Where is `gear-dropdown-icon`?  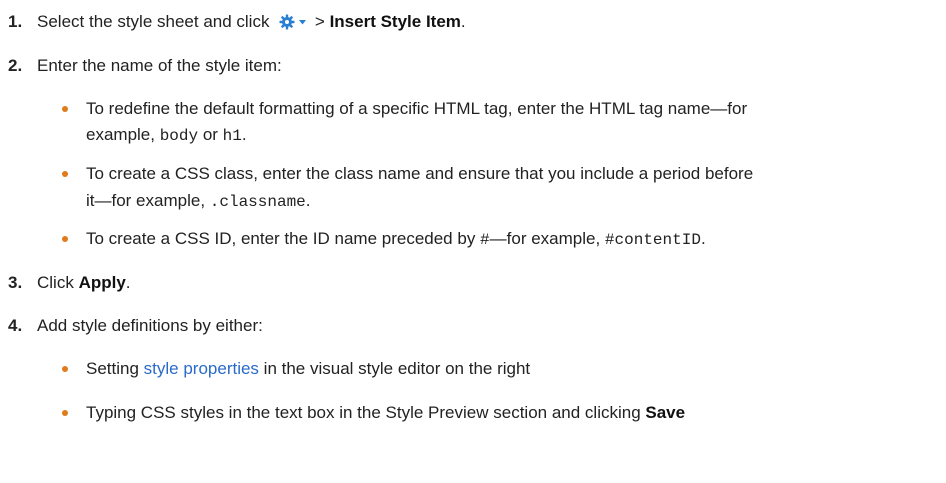
gear-dropdown-icon is located at coordinates (293, 25).